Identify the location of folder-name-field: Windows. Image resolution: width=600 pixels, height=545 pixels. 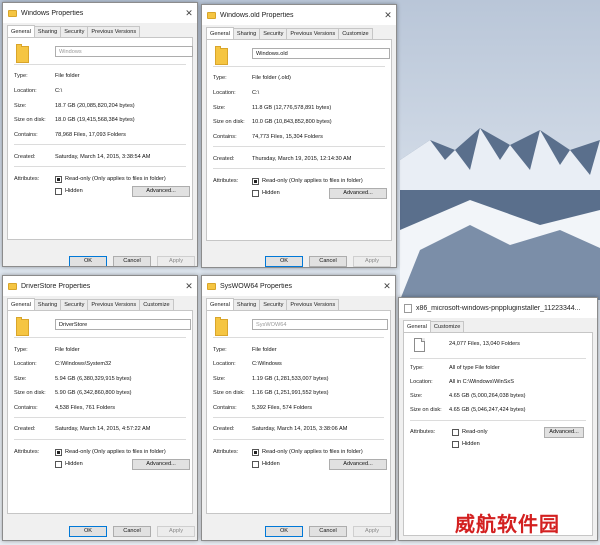
(124, 51).